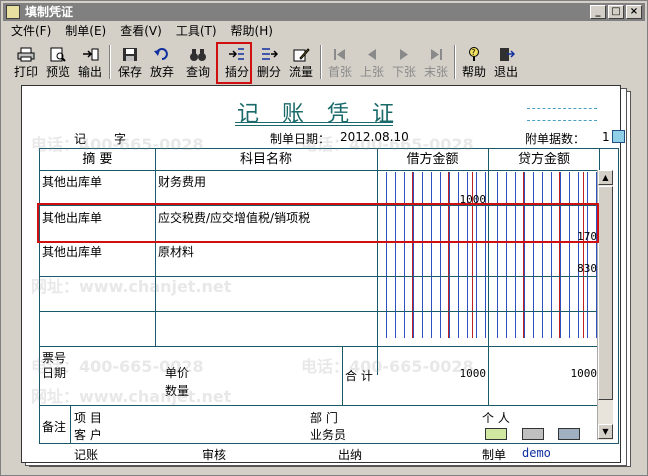 The image size is (648, 476). What do you see at coordinates (432, 160) in the screenshot?
I see `debit-header: 借方金额` at bounding box center [432, 160].